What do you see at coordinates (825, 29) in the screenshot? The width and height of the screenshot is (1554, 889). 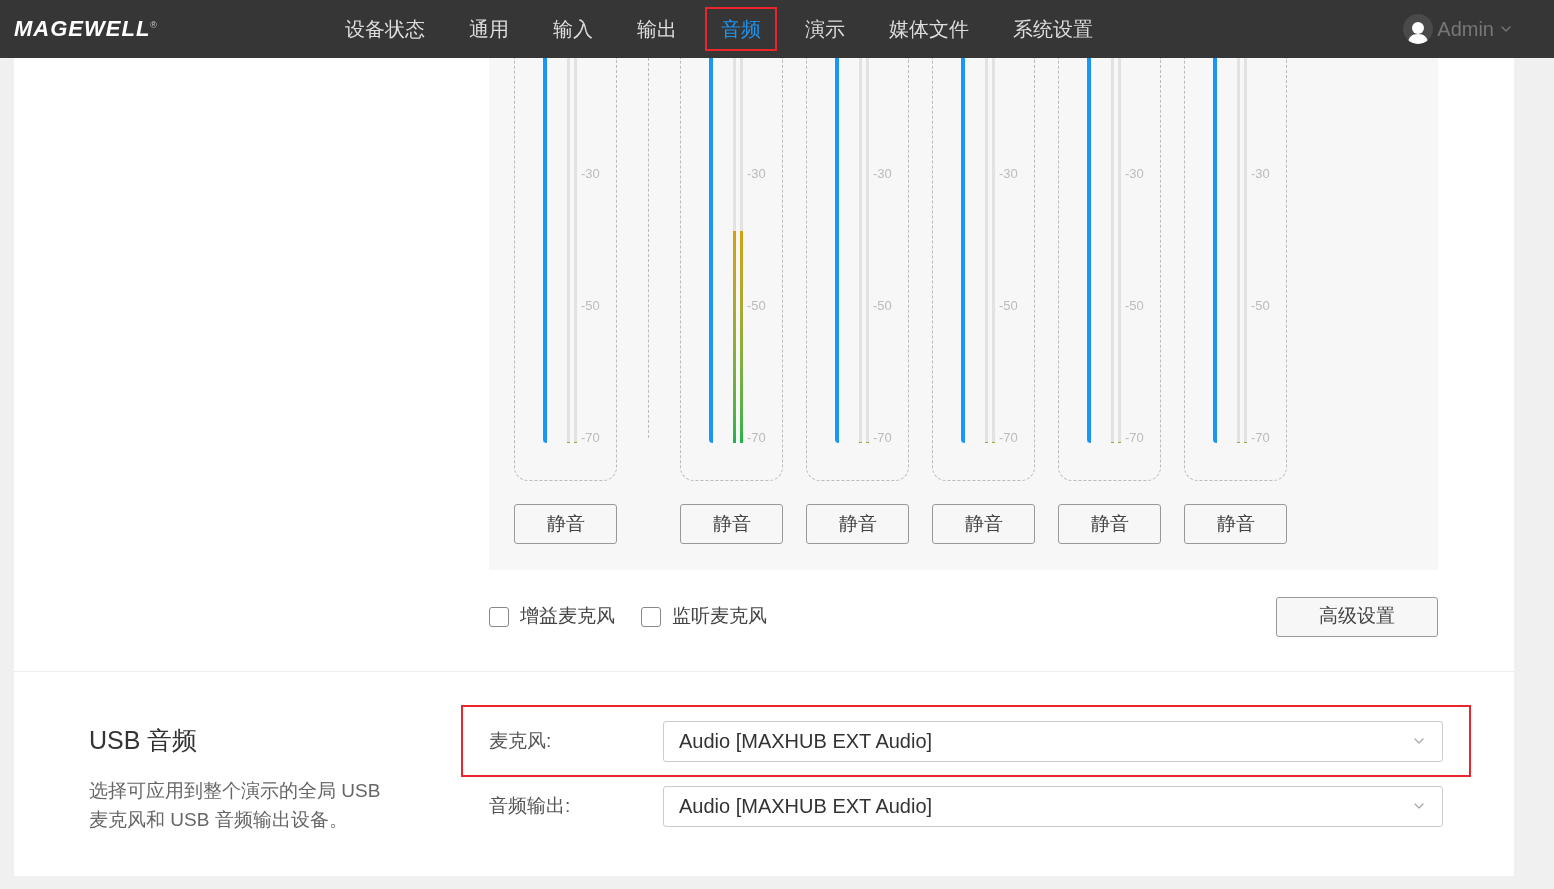 I see `nav-tab: 演示` at bounding box center [825, 29].